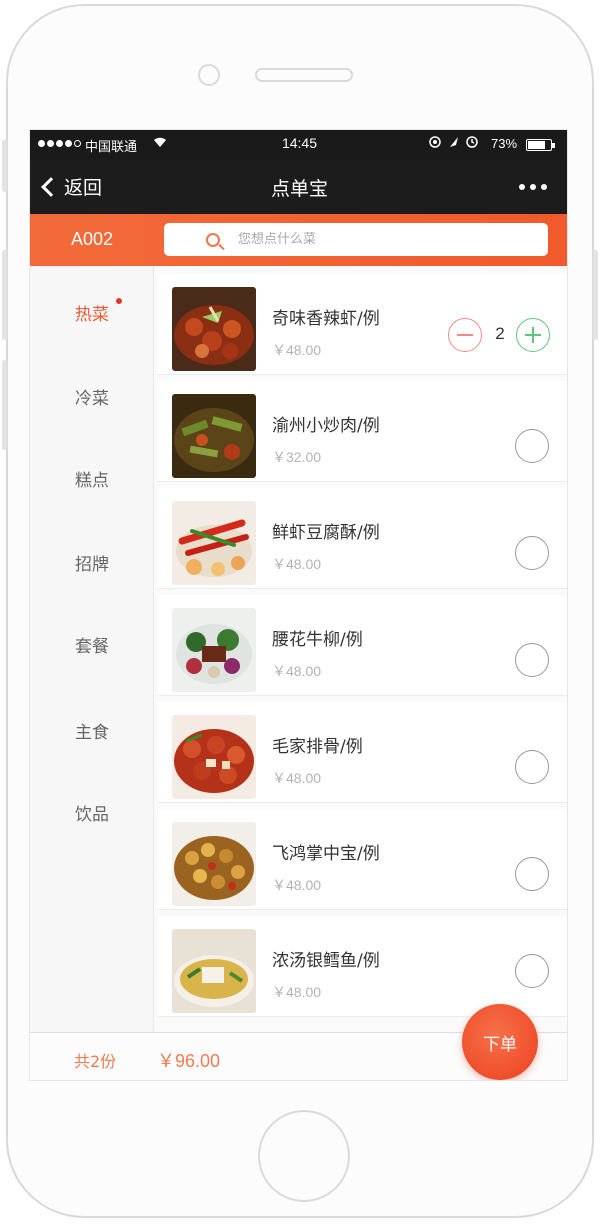  I want to click on table-header-bar: A002, so click(298, 240).